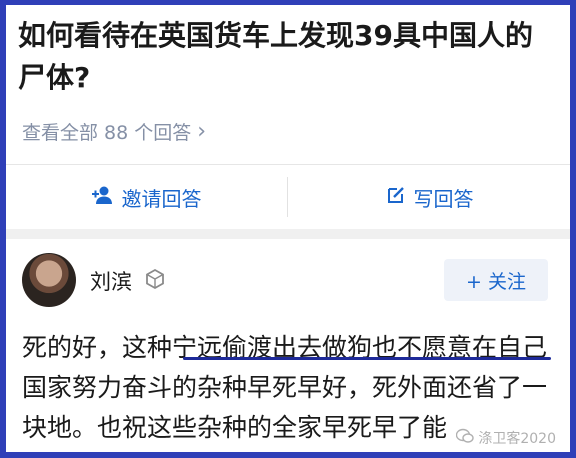  I want to click on watermark-text: 涤卫客2020, so click(517, 439).